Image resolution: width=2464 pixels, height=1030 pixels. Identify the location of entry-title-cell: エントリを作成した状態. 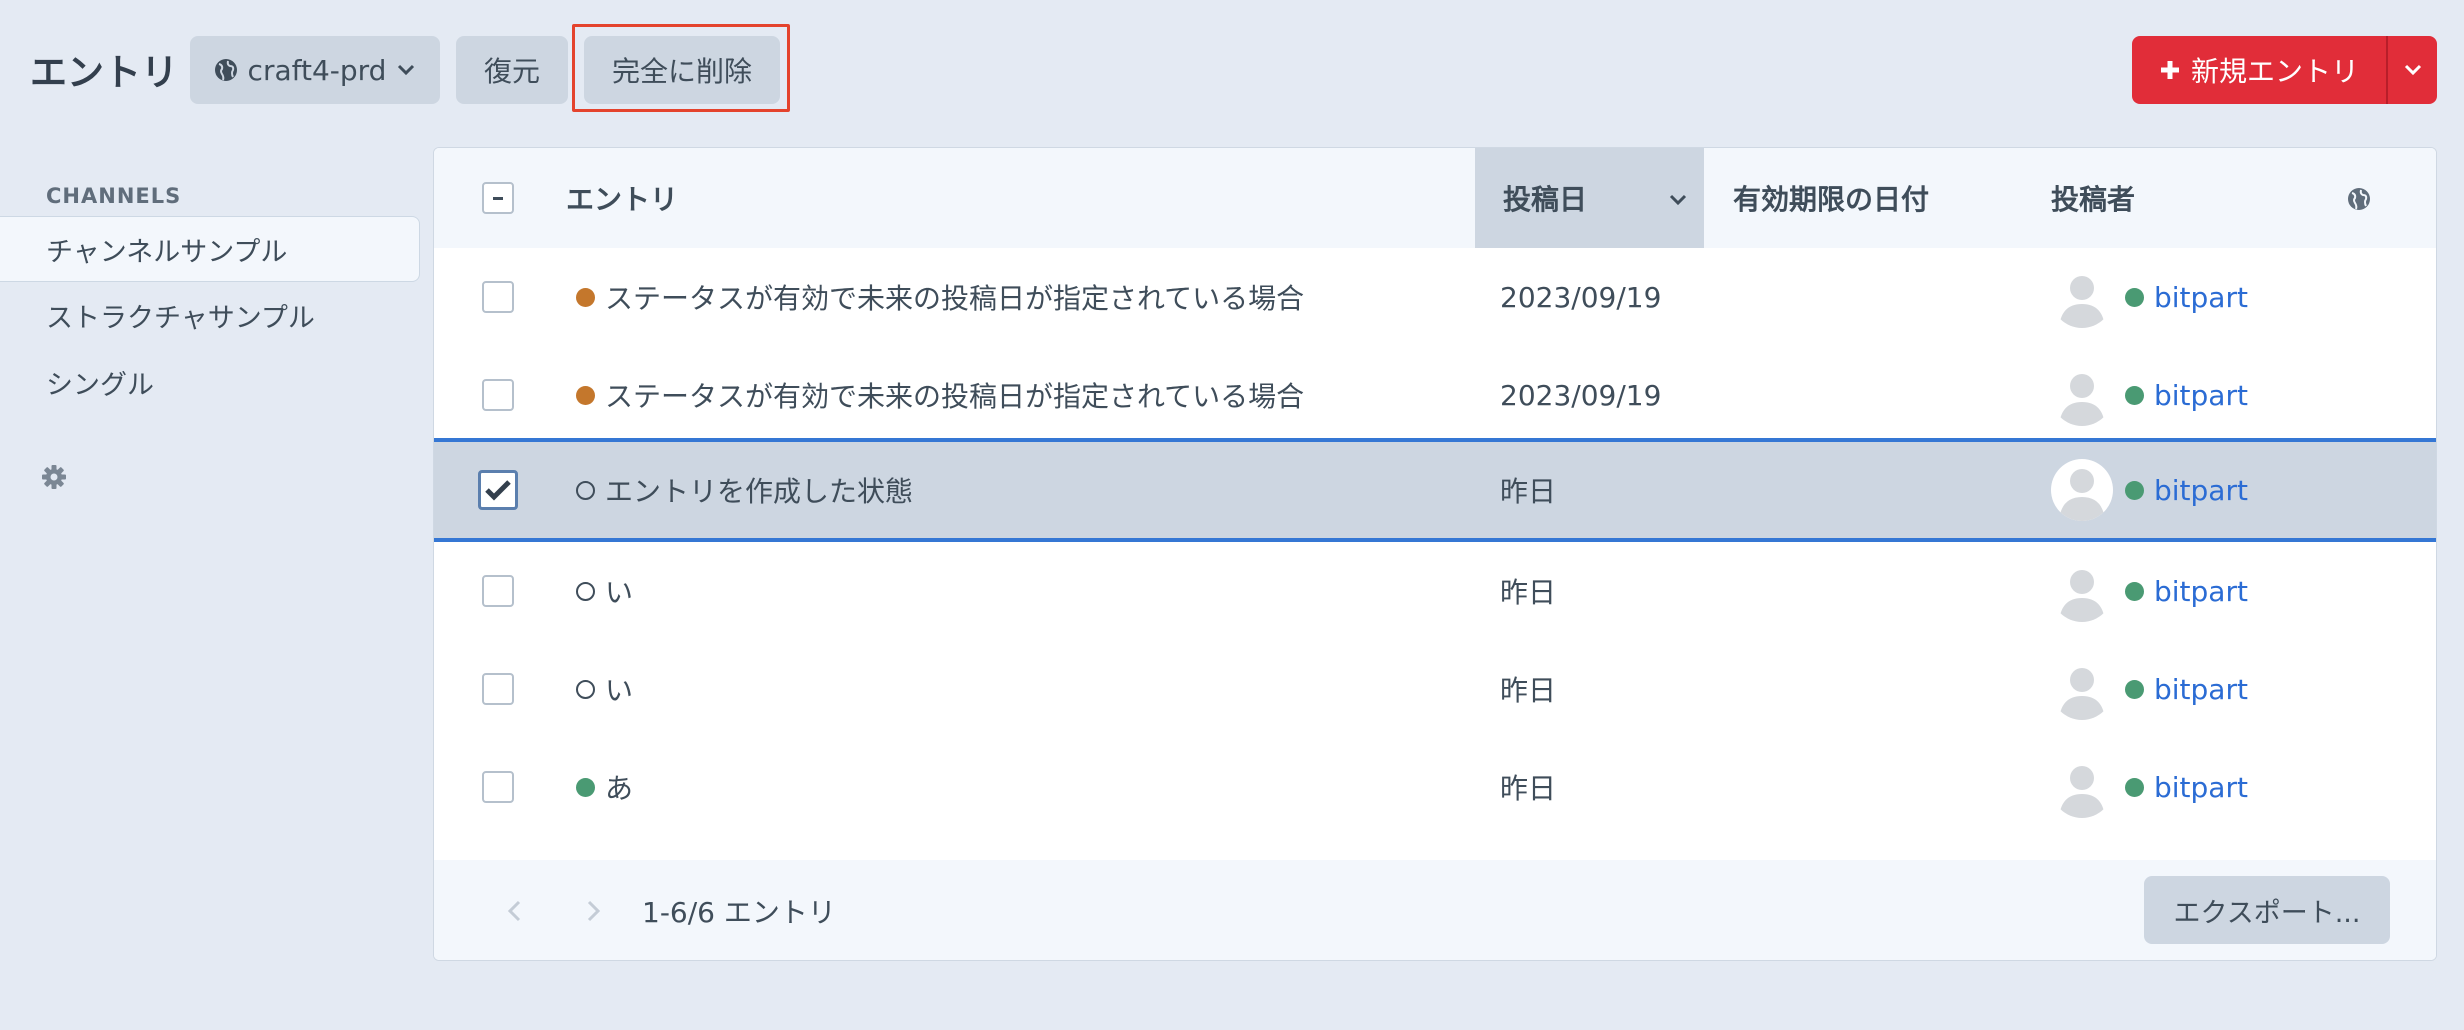
(744, 490).